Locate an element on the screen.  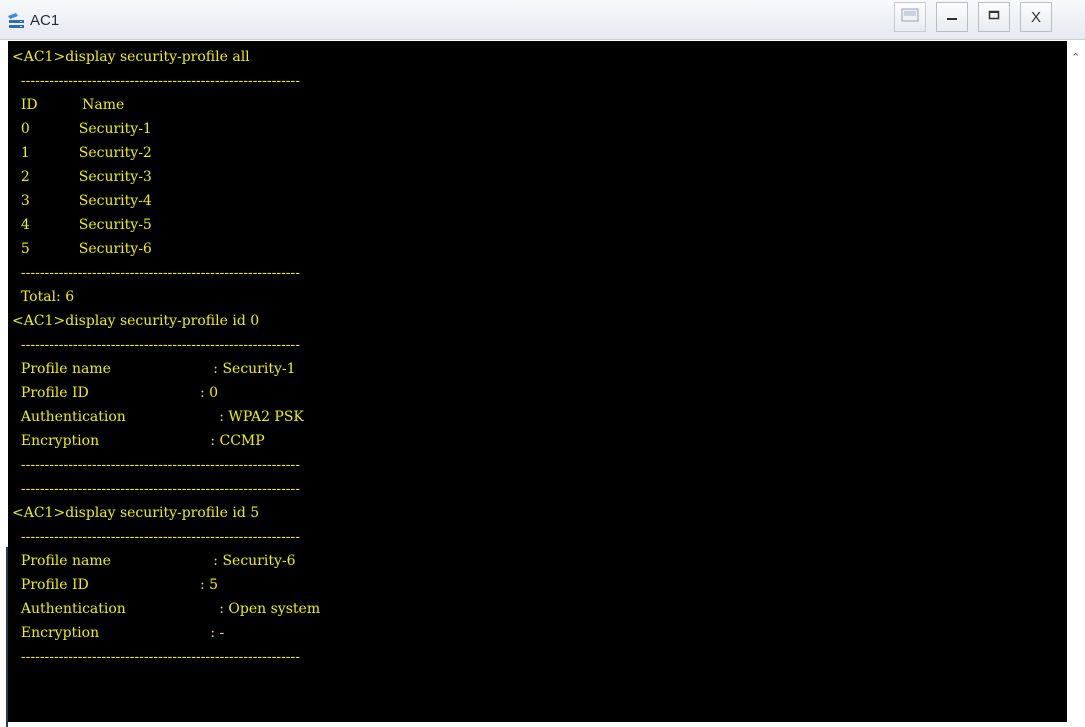
terminal-line: <AC1>display security-profile id 0 is located at coordinates (136, 321).